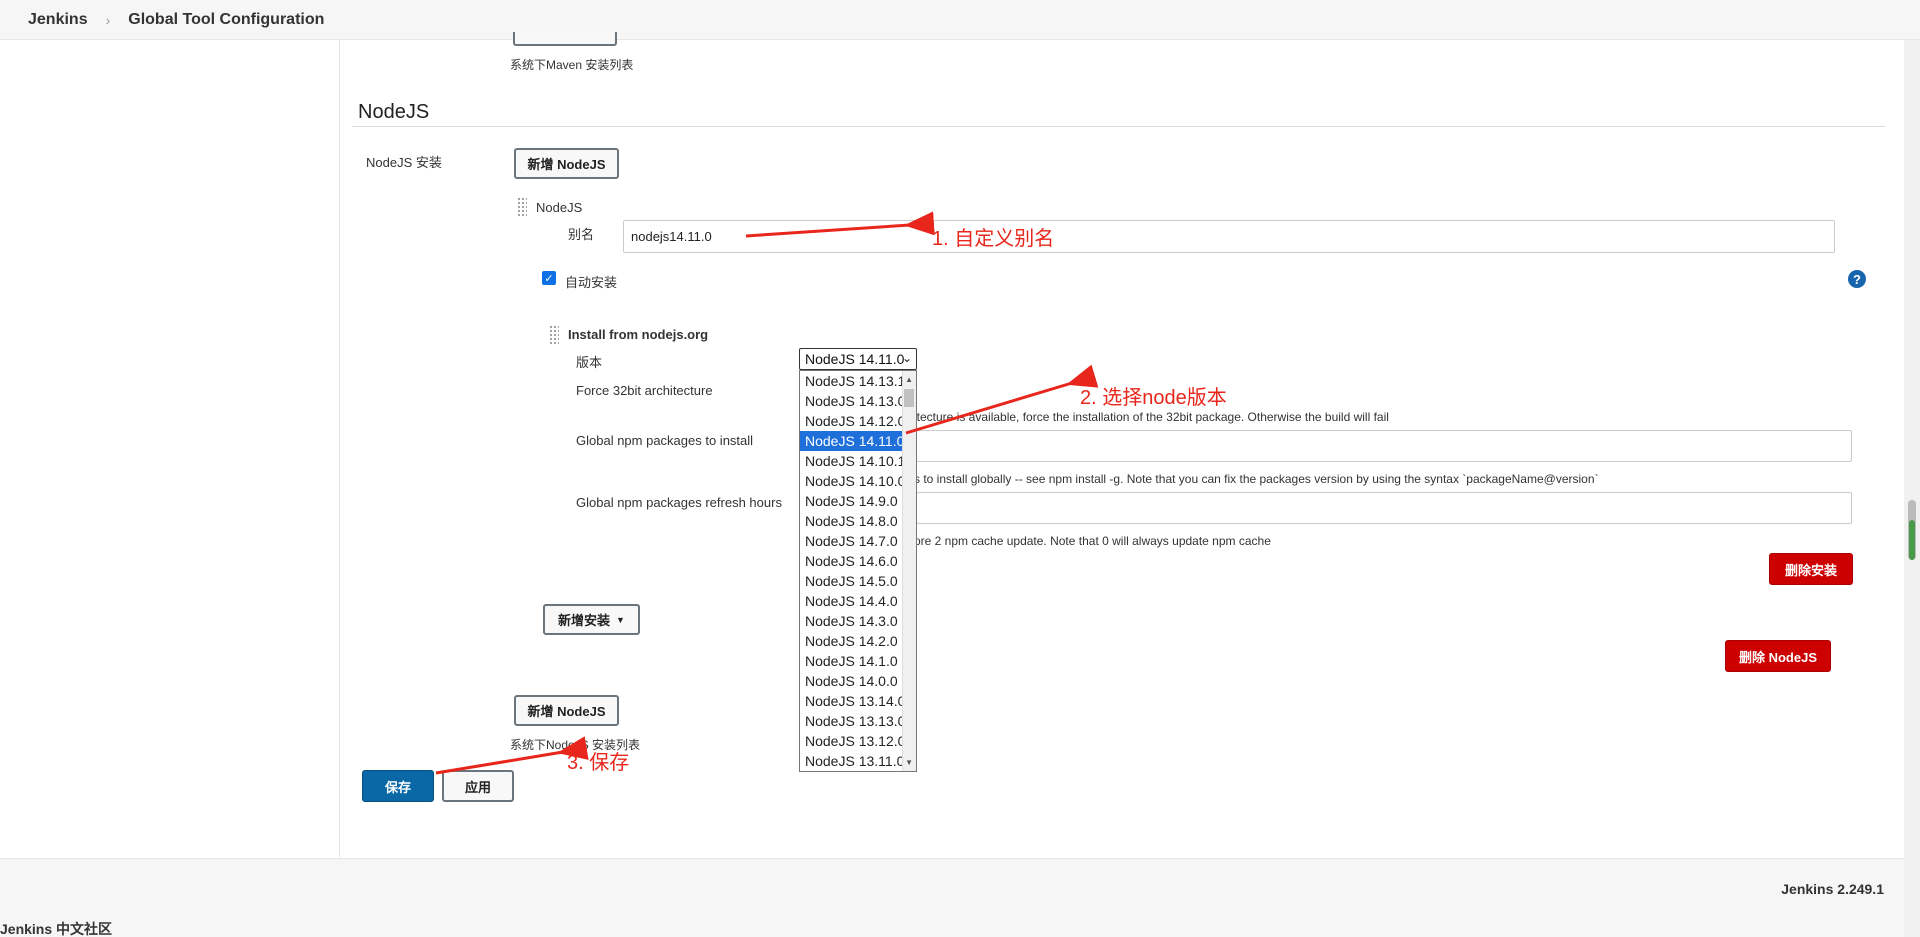  I want to click on add-installer-label: 新增安装, so click(584, 620).